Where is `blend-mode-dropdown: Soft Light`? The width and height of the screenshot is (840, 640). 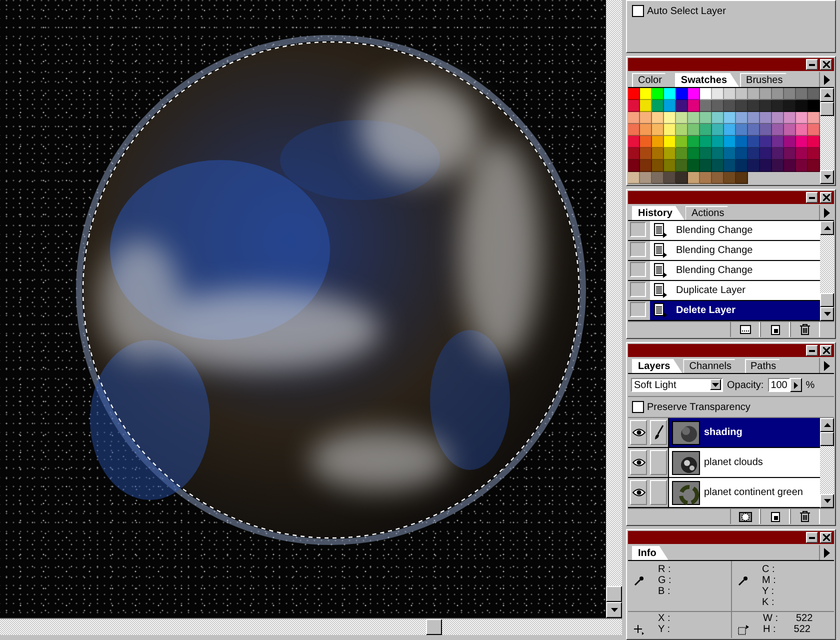 blend-mode-dropdown: Soft Light is located at coordinates (677, 385).